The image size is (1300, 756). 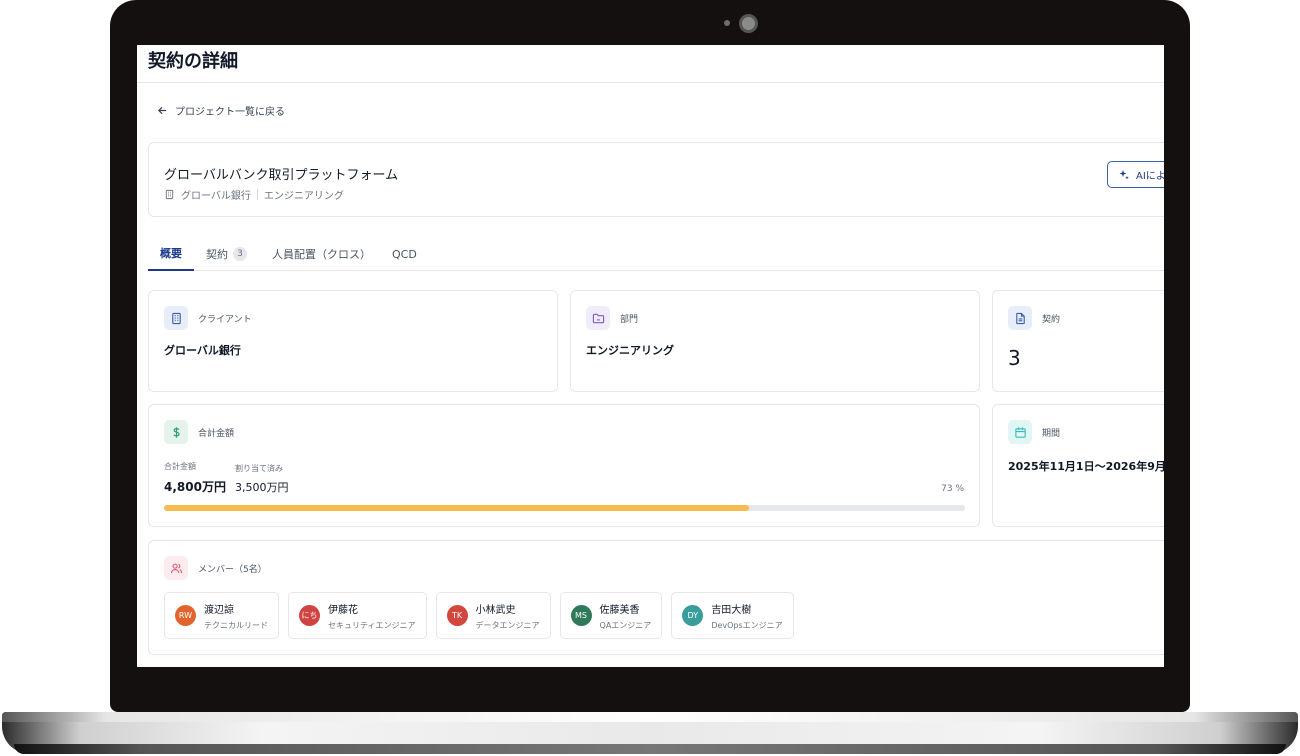 I want to click on back-link-label: プロジェクト一覧に戻る, so click(x=230, y=112).